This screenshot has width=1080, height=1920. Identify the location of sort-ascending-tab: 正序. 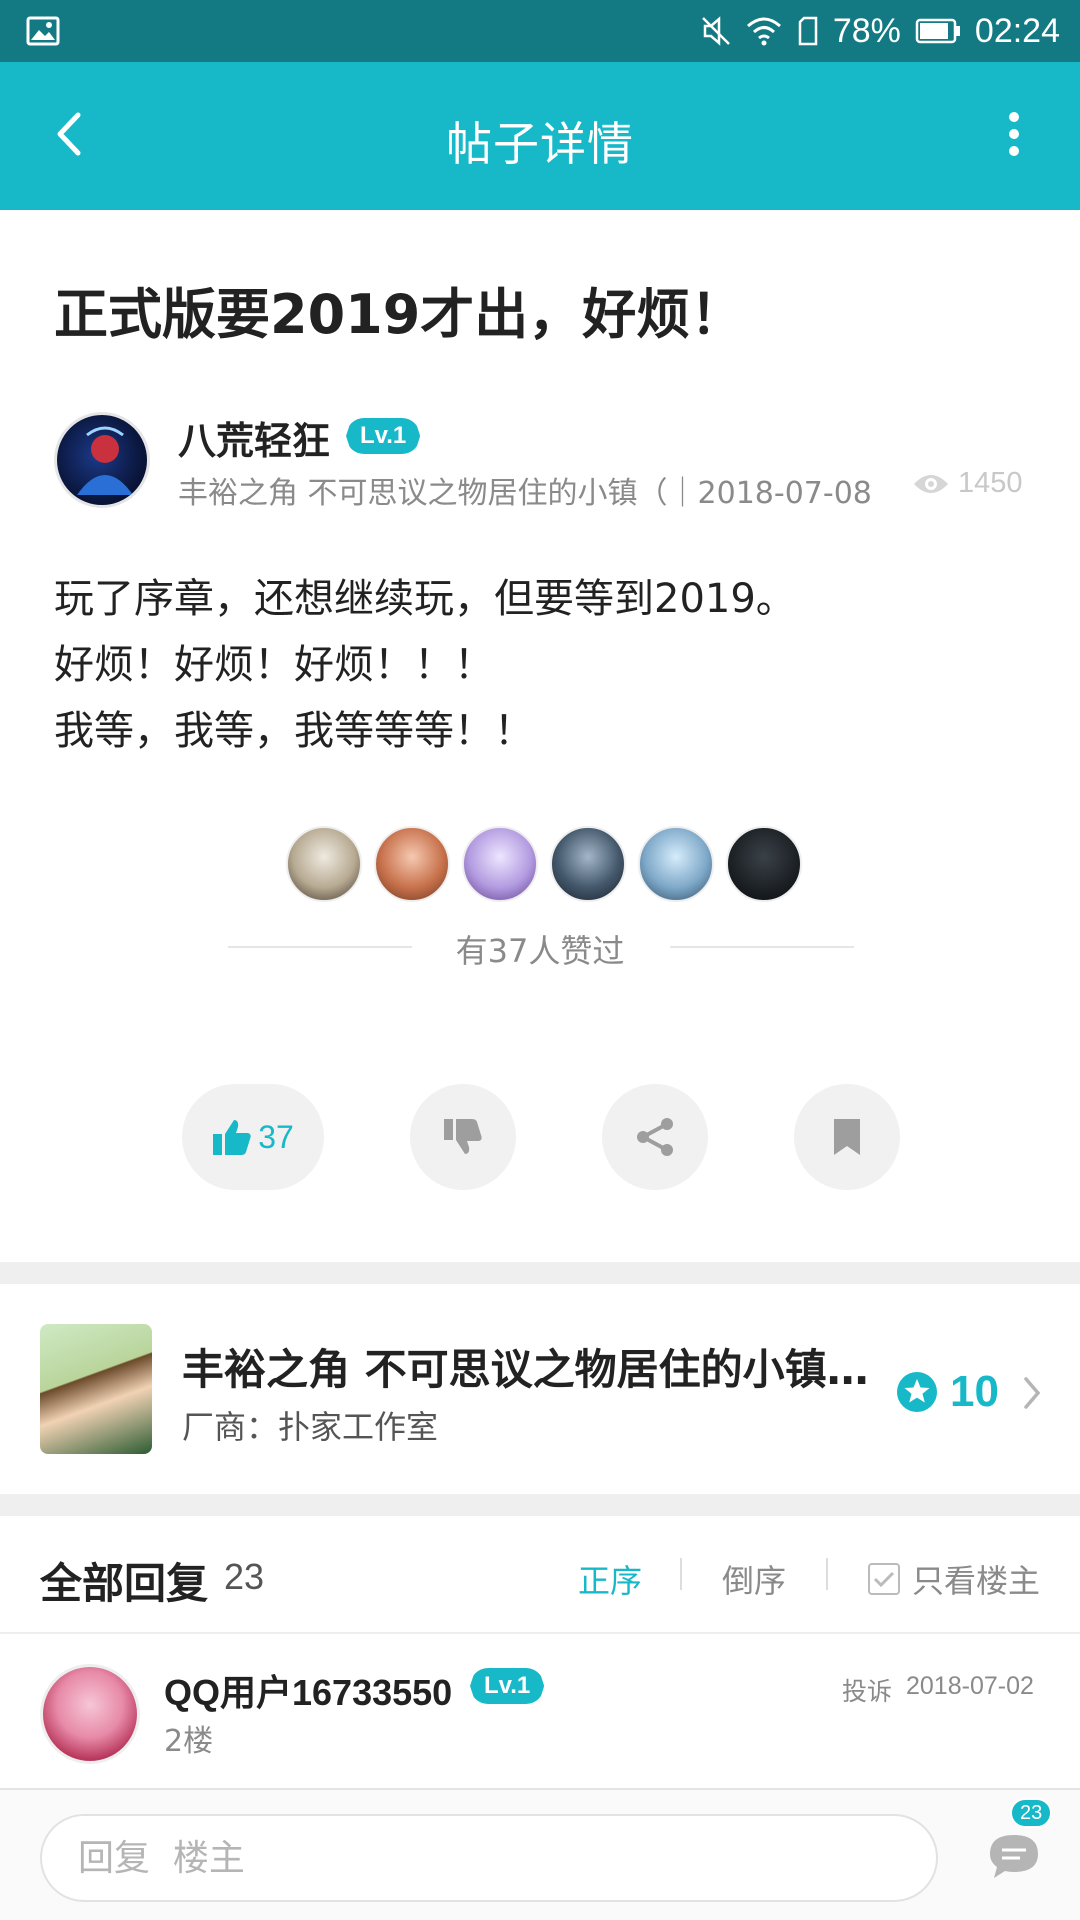
(610, 1579).